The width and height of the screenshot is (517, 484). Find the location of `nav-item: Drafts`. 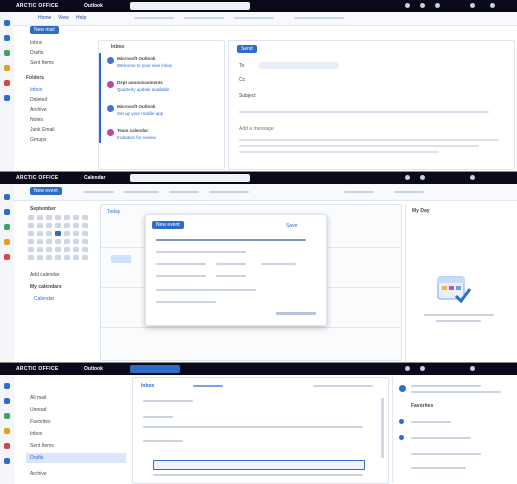

nav-item: Drafts is located at coordinates (36, 458).